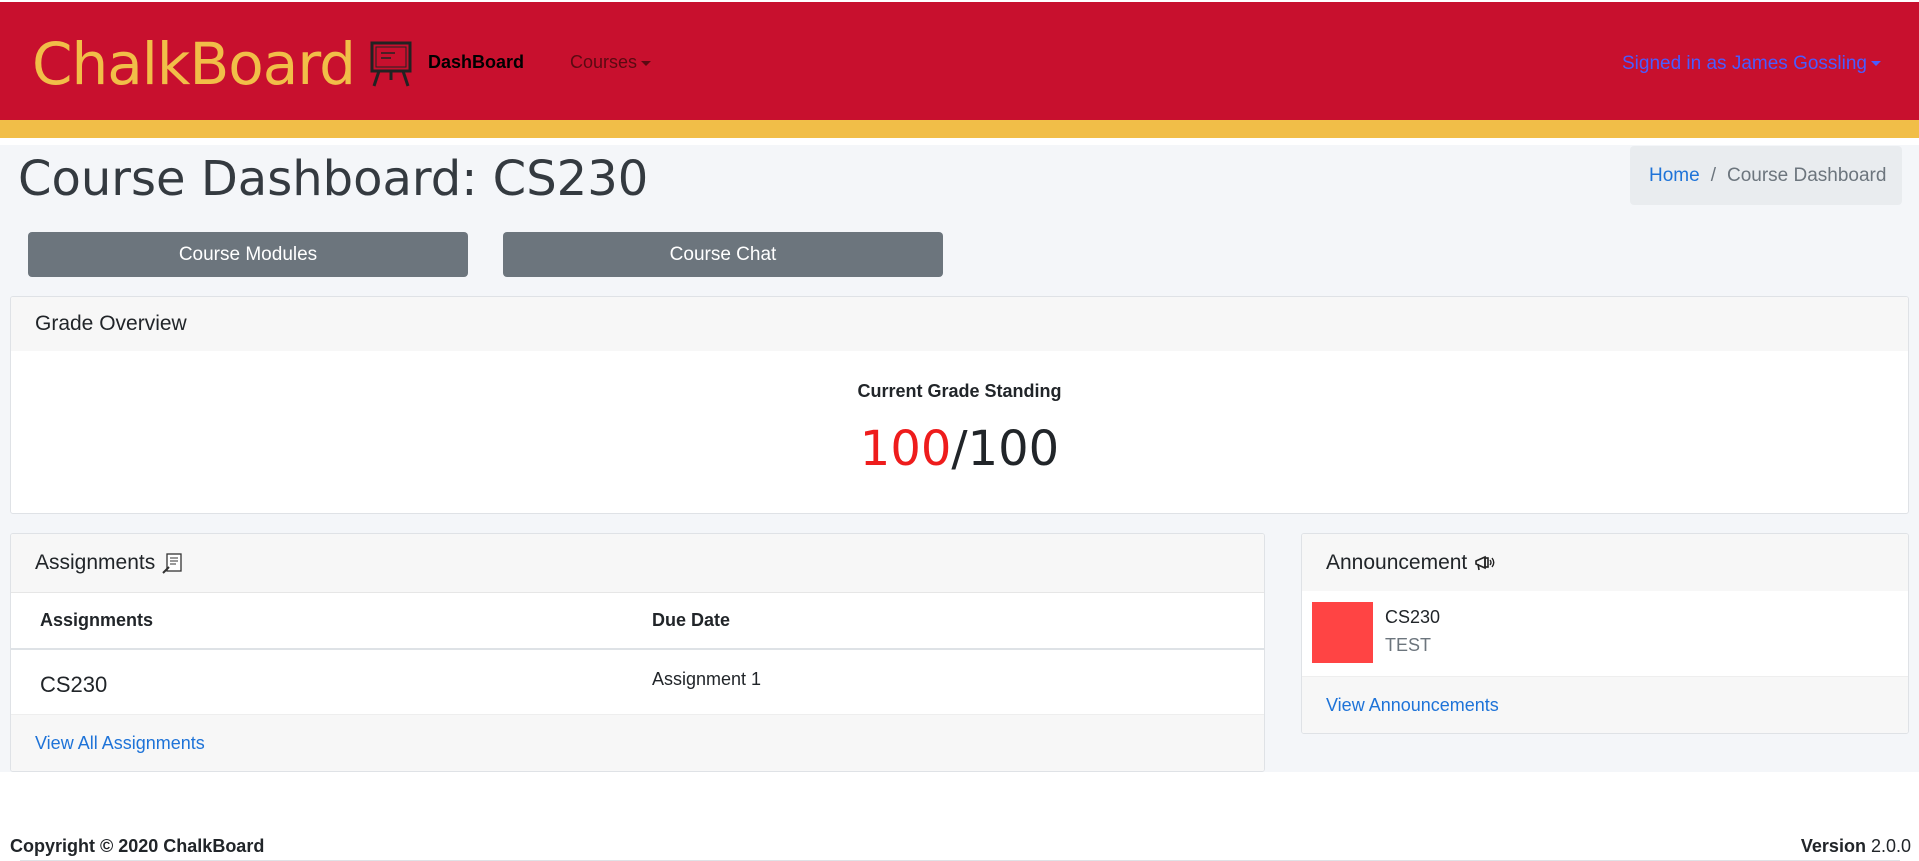  I want to click on course-chat-button: Course Chat, so click(723, 254).